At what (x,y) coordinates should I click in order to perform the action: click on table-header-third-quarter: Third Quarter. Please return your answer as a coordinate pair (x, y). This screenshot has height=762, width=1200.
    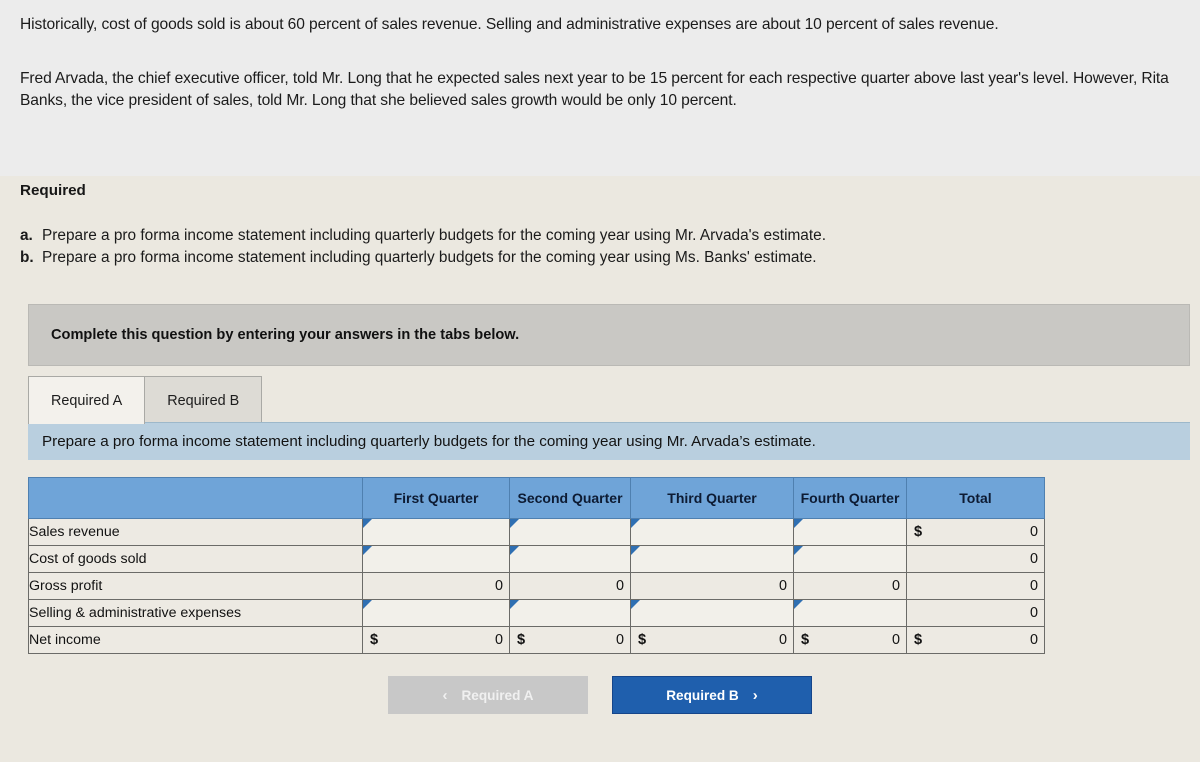
    Looking at the image, I should click on (712, 498).